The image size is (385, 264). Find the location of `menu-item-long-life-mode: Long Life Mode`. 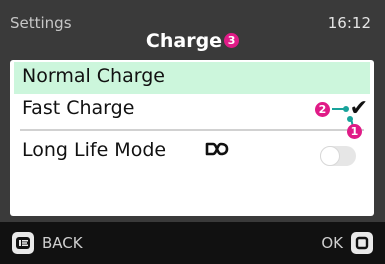

menu-item-long-life-mode: Long Life Mode is located at coordinates (192, 152).